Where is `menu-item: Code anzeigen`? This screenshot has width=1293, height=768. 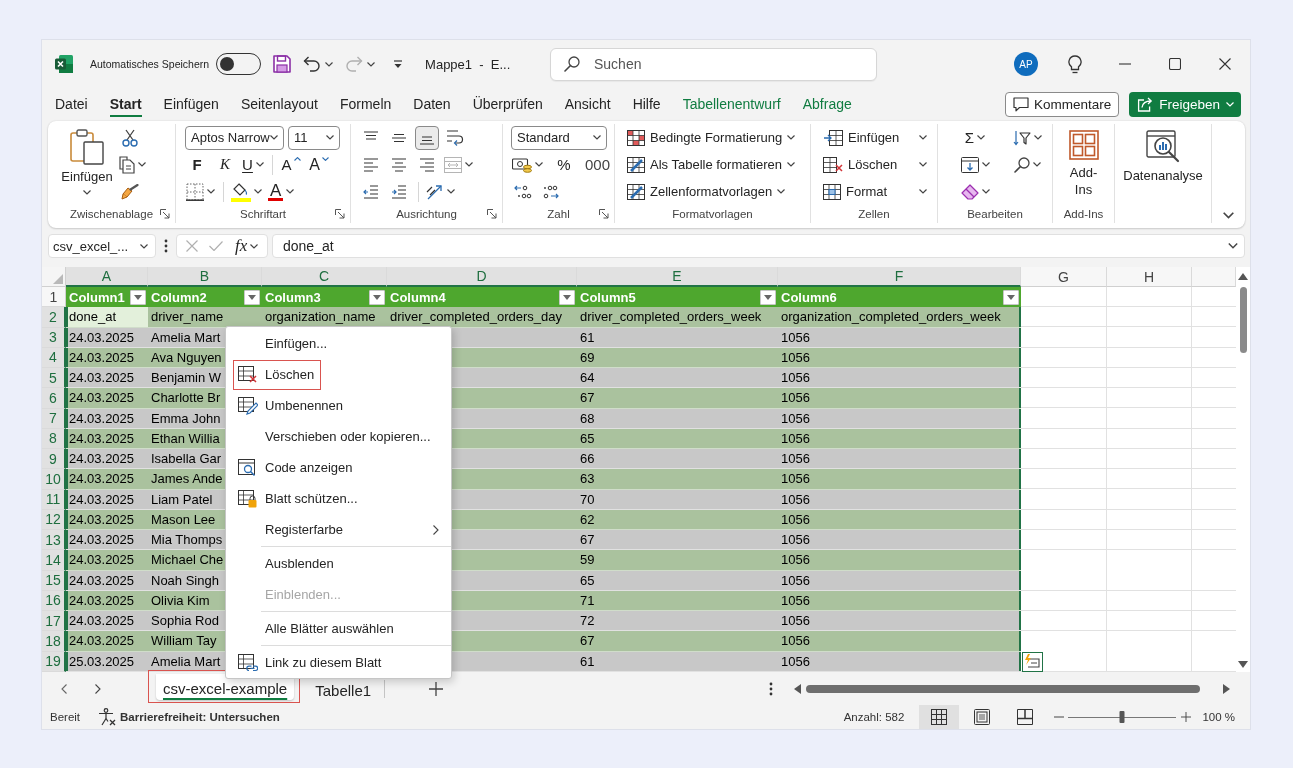 menu-item: Code anzeigen is located at coordinates (338, 467).